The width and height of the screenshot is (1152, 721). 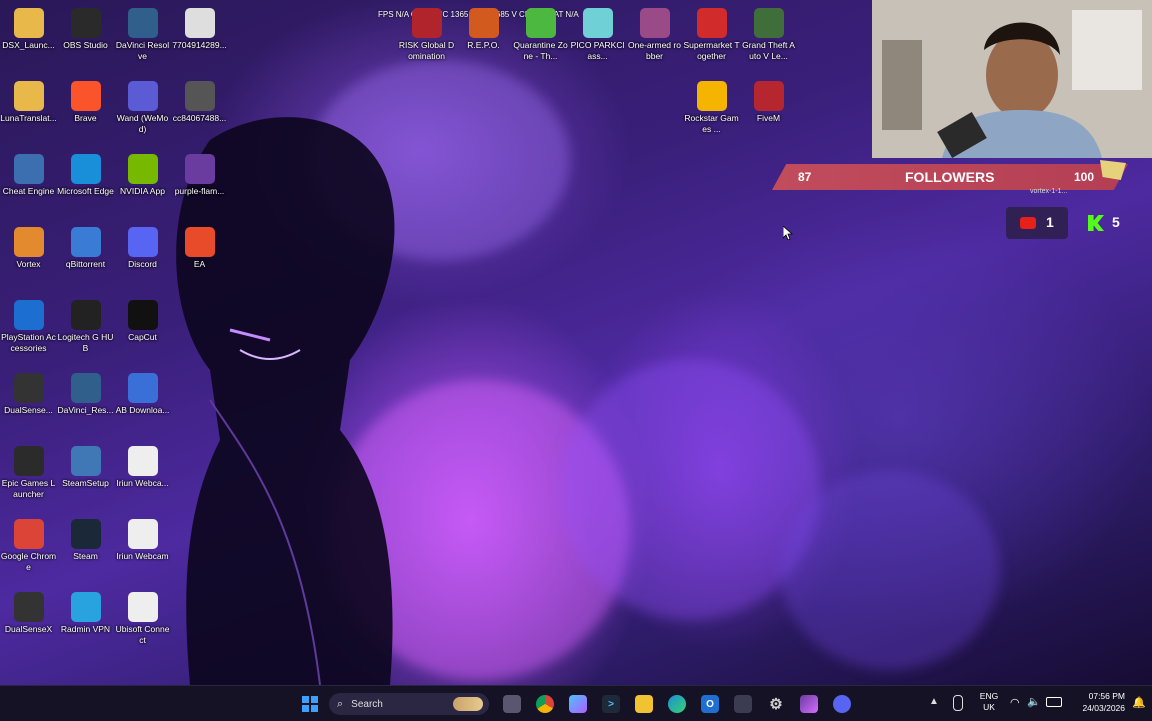 What do you see at coordinates (142, 113) in the screenshot?
I see `desktop-icon-wand-wemod: Wand (WeMod)` at bounding box center [142, 113].